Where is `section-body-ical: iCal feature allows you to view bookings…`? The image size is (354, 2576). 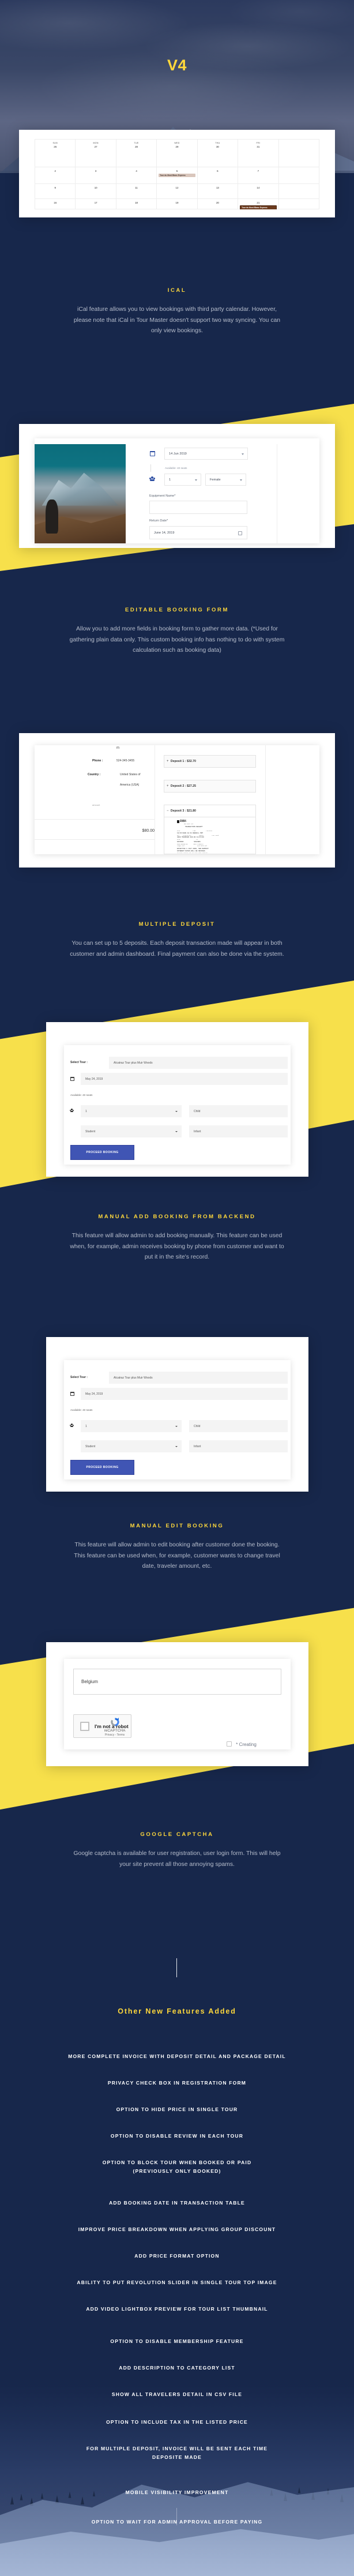 section-body-ical: iCal feature allows you to view bookings… is located at coordinates (177, 320).